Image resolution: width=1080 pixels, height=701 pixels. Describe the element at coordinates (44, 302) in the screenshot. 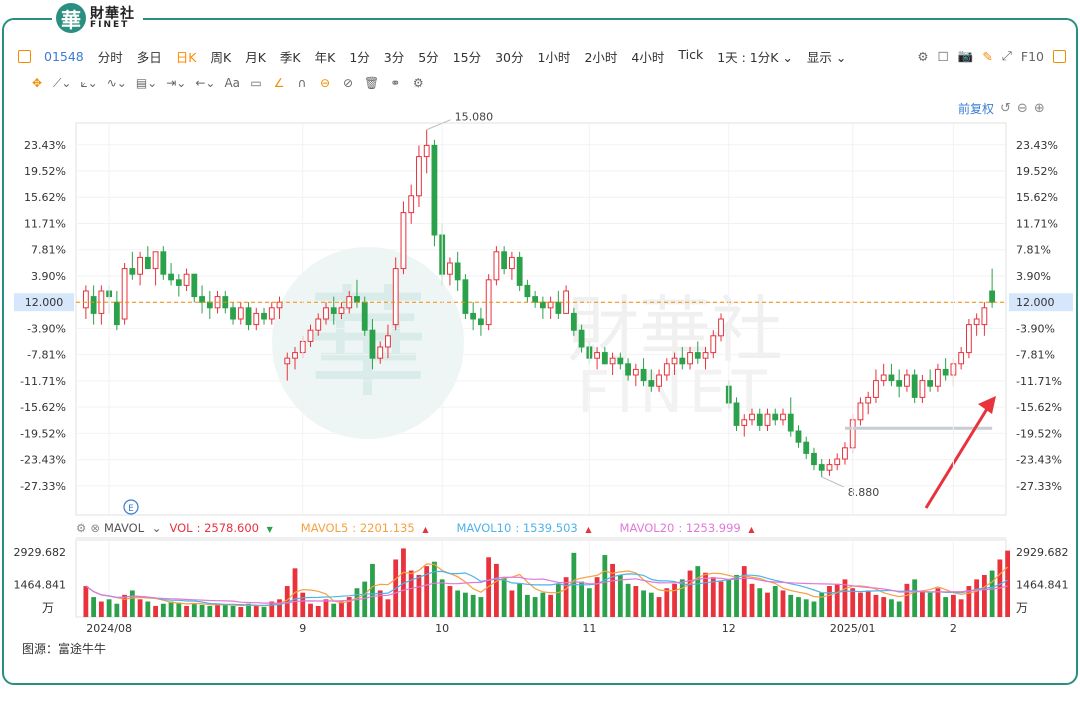

I see `current-price-label-left: 12.000` at that location.